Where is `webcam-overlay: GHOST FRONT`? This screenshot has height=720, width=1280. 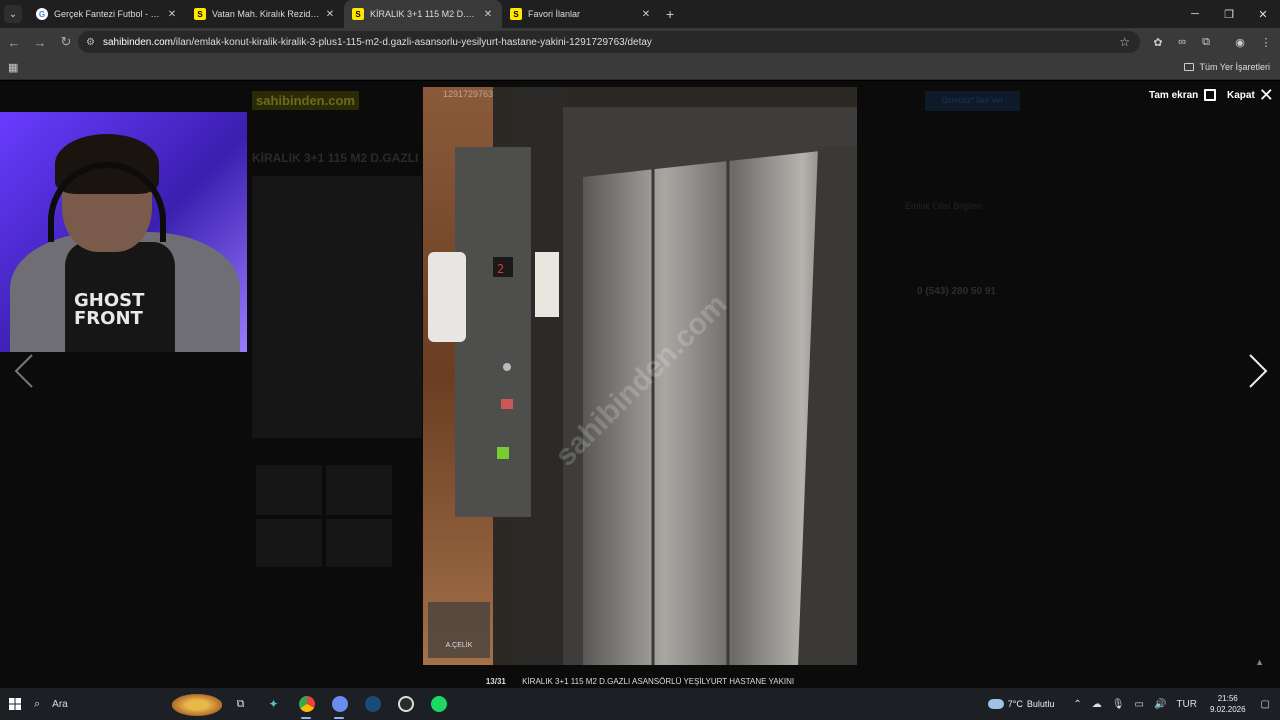
webcam-overlay: GHOST FRONT is located at coordinates (123, 232).